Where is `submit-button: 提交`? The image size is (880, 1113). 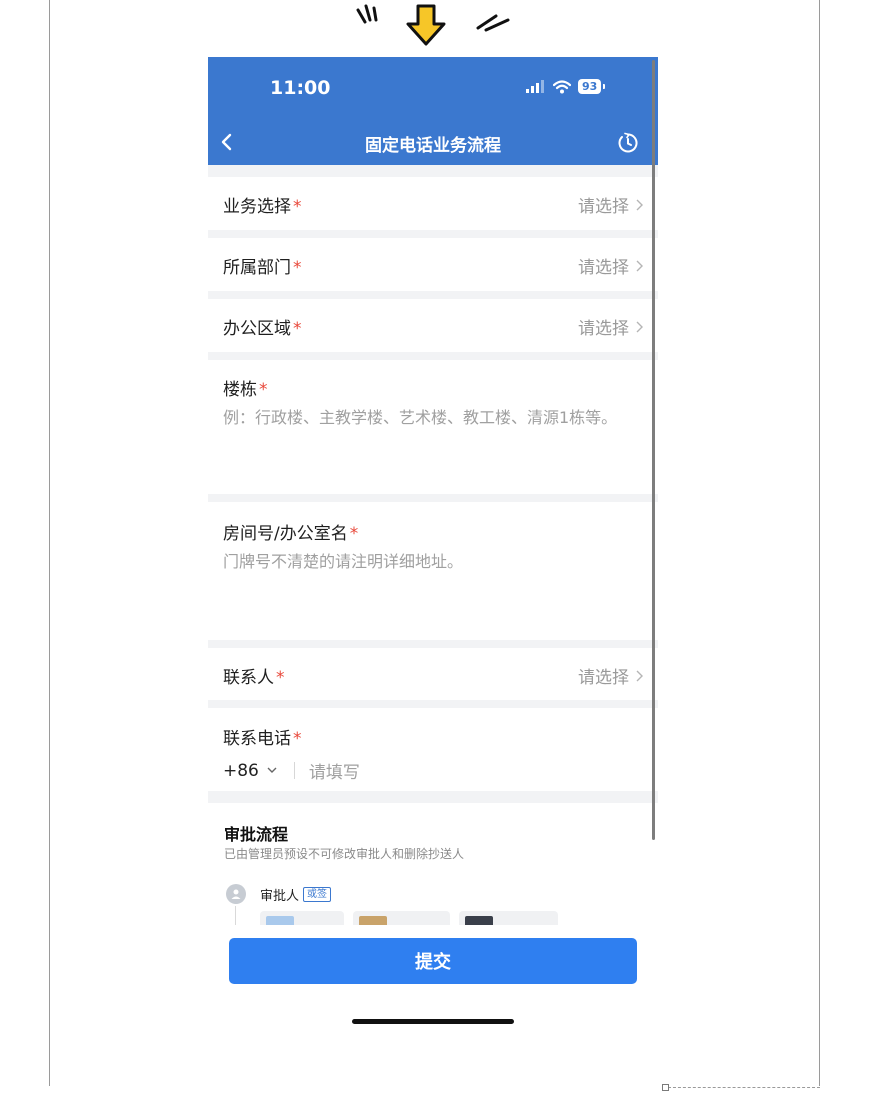
submit-button: 提交 is located at coordinates (433, 961).